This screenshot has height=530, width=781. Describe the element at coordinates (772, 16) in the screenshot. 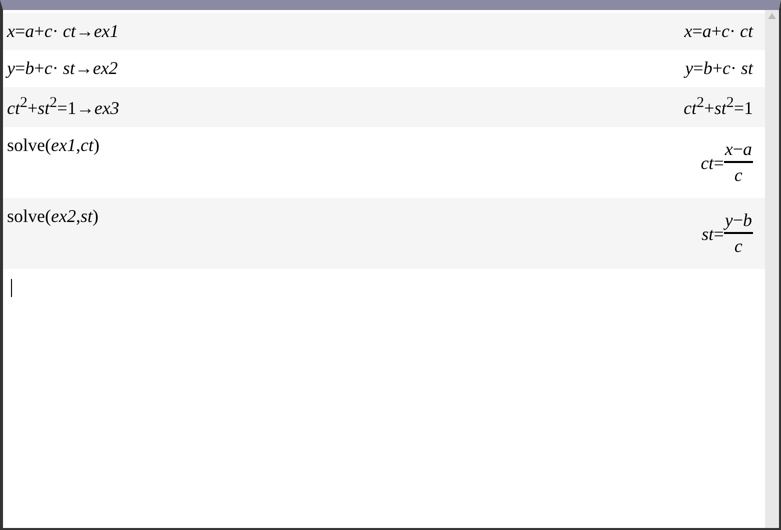

I see `scroll-up-icon` at that location.